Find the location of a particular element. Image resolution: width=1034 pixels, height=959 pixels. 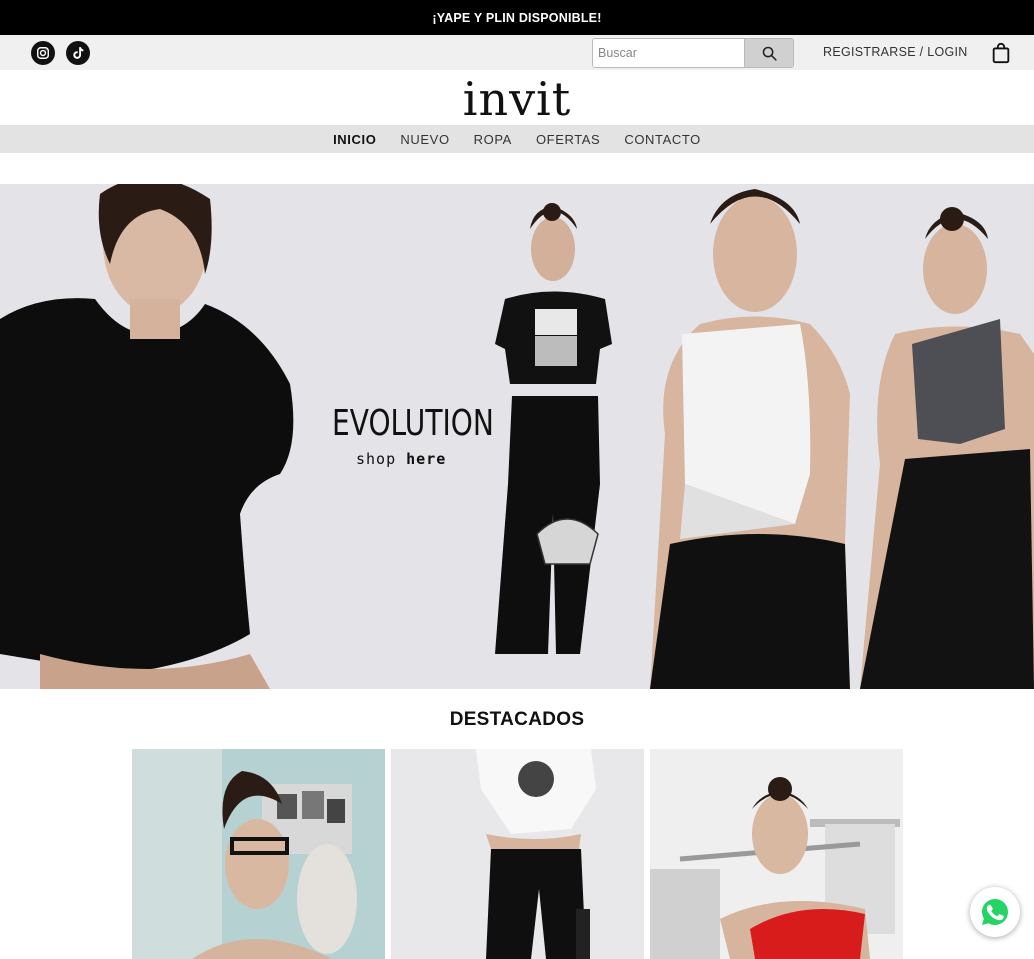

main-nav: INICIO NUEVO ROPA OFERTAS CONTACTO is located at coordinates (517, 139).